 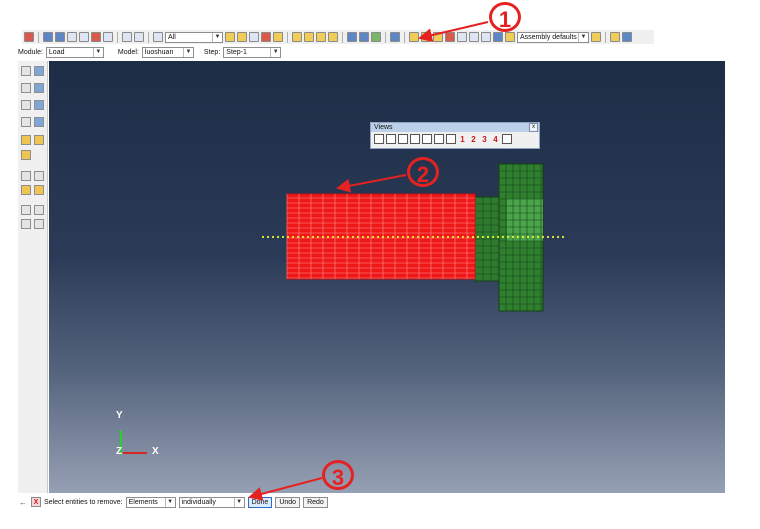 I want to click on user-view-1-button: 1, so click(x=462, y=139).